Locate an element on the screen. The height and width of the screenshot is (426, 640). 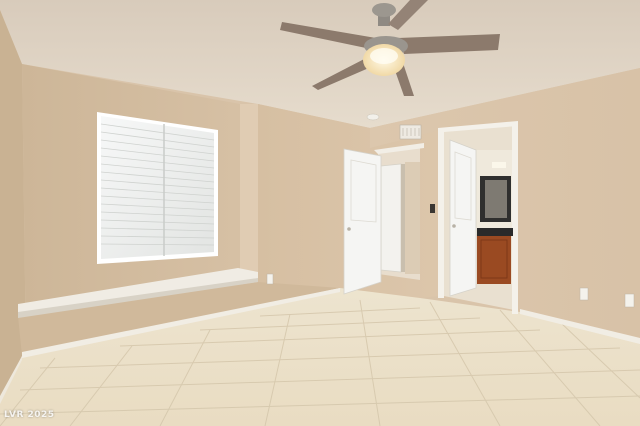
hallway-far-door is located at coordinates (391, 218).